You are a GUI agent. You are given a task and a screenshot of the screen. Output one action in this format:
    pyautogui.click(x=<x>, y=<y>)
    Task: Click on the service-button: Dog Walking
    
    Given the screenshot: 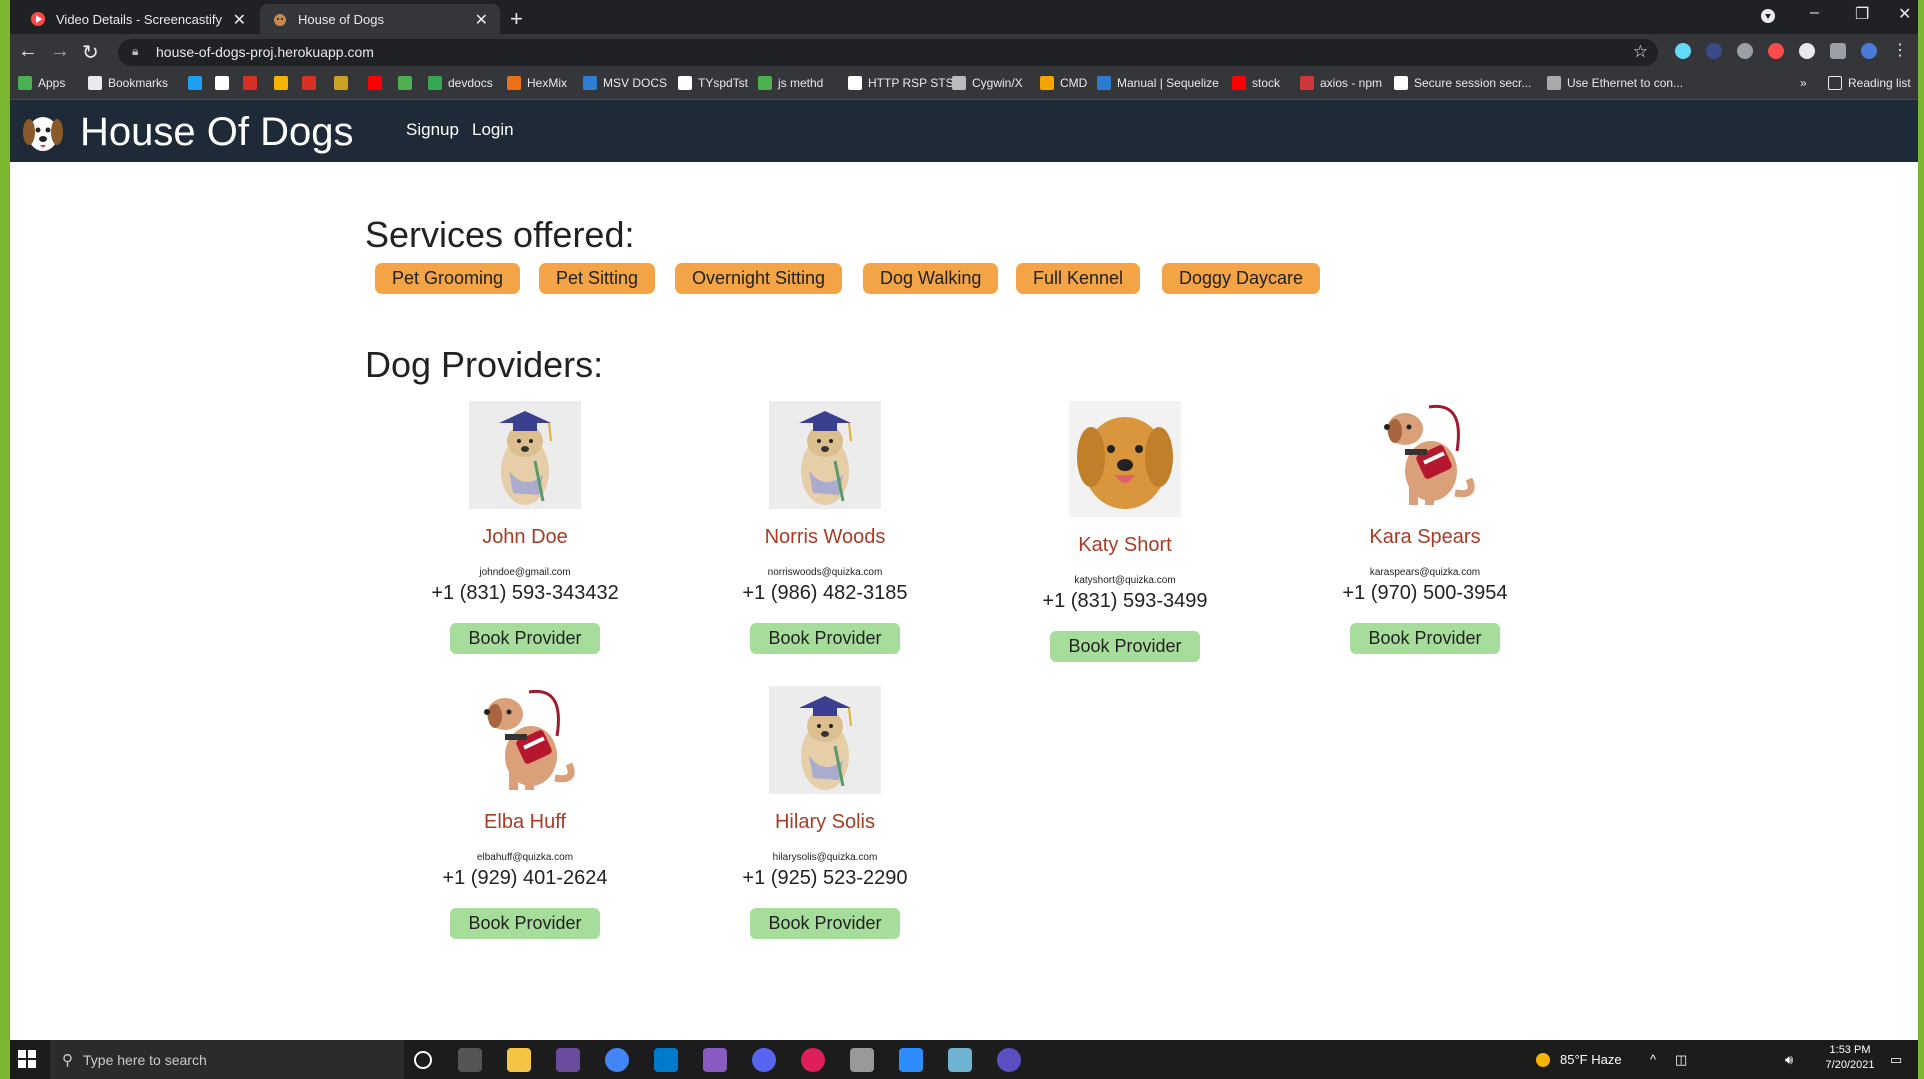 What is the action you would take?
    pyautogui.click(x=931, y=278)
    